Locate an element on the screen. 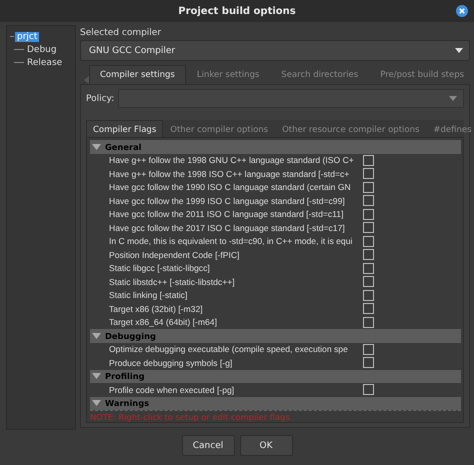  tab: Pre/post build steps is located at coordinates (421, 74).